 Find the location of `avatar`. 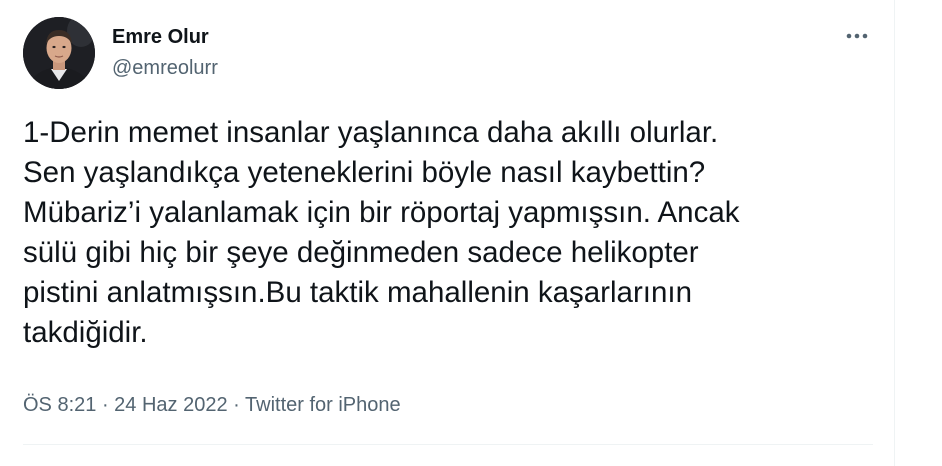

avatar is located at coordinates (59, 53).